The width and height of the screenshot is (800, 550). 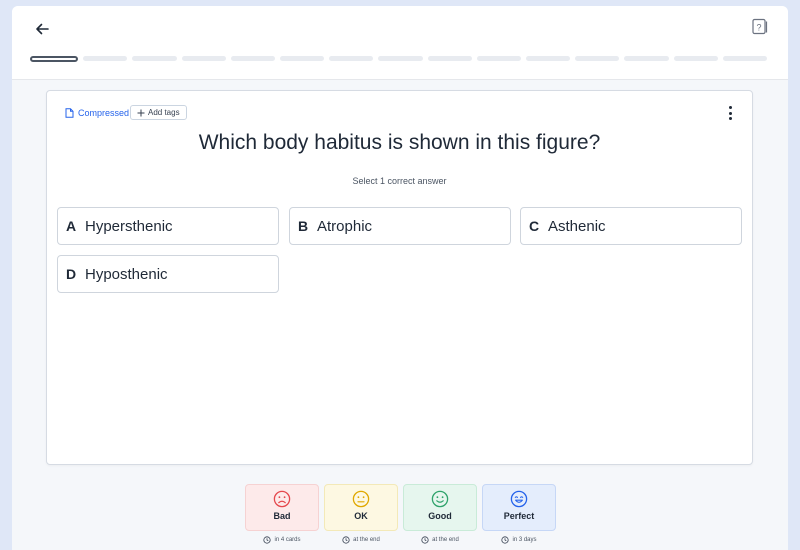 What do you see at coordinates (399, 181) in the screenshot?
I see `answer-instruction: Select 1 correct answer` at bounding box center [399, 181].